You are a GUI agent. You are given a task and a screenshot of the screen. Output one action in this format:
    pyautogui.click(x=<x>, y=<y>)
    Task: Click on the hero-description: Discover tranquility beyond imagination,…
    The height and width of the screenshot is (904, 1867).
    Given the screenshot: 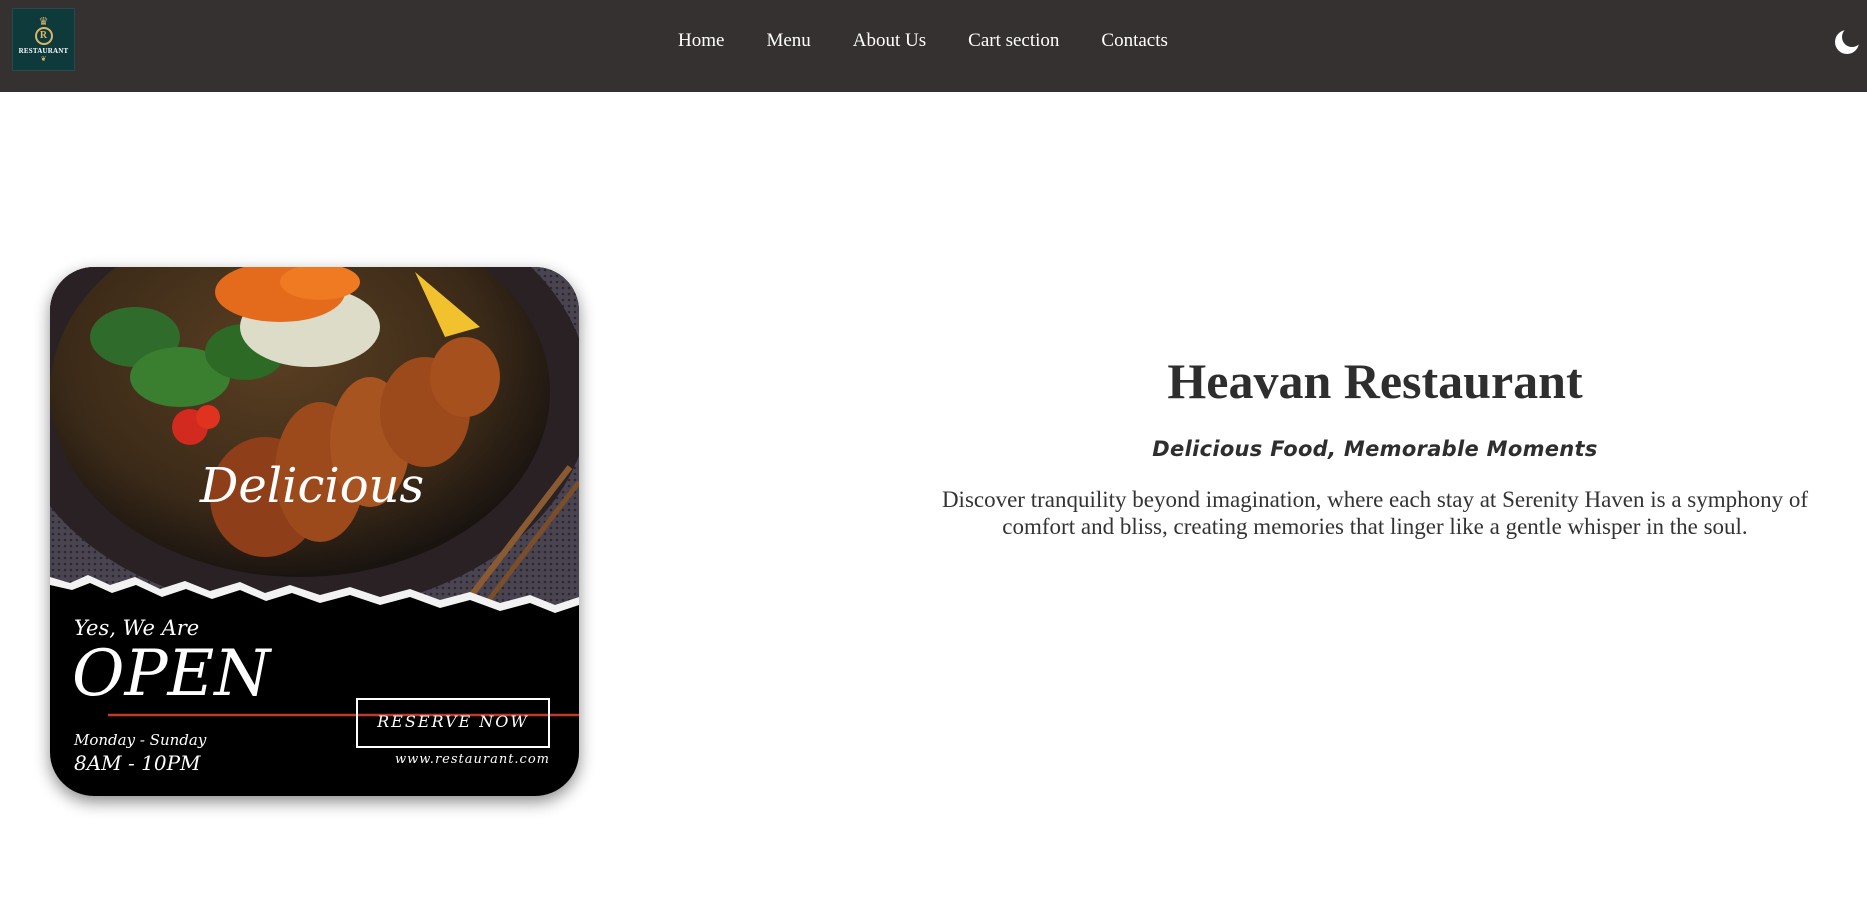 What is the action you would take?
    pyautogui.click(x=1375, y=513)
    